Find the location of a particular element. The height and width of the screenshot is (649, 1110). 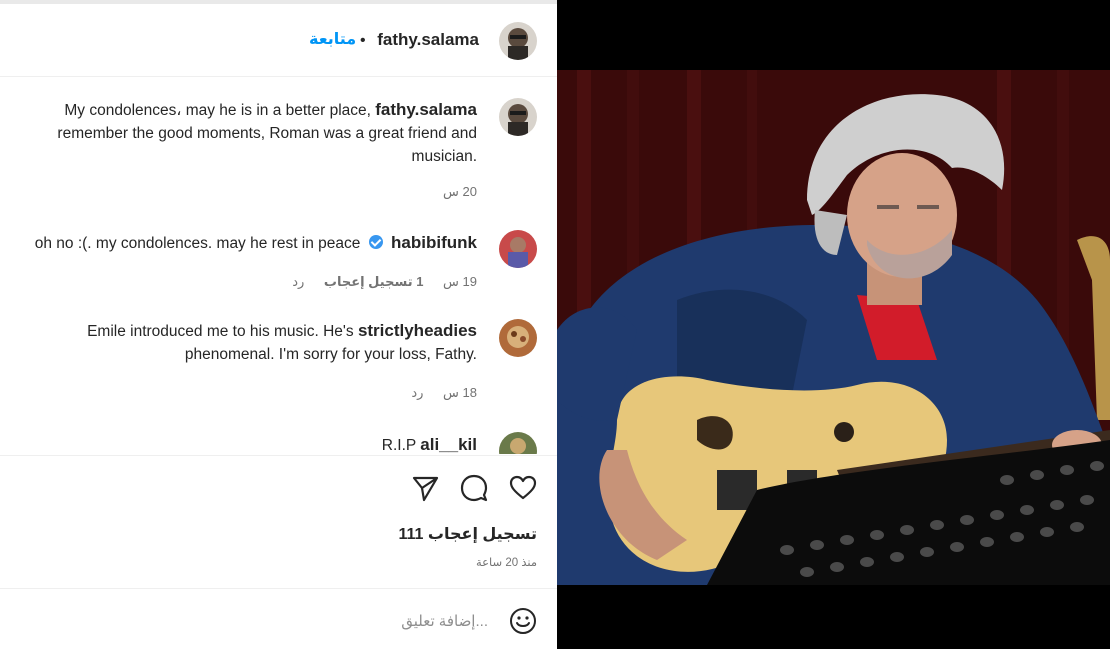

comment-meta: 20 س is located at coordinates (452, 192).